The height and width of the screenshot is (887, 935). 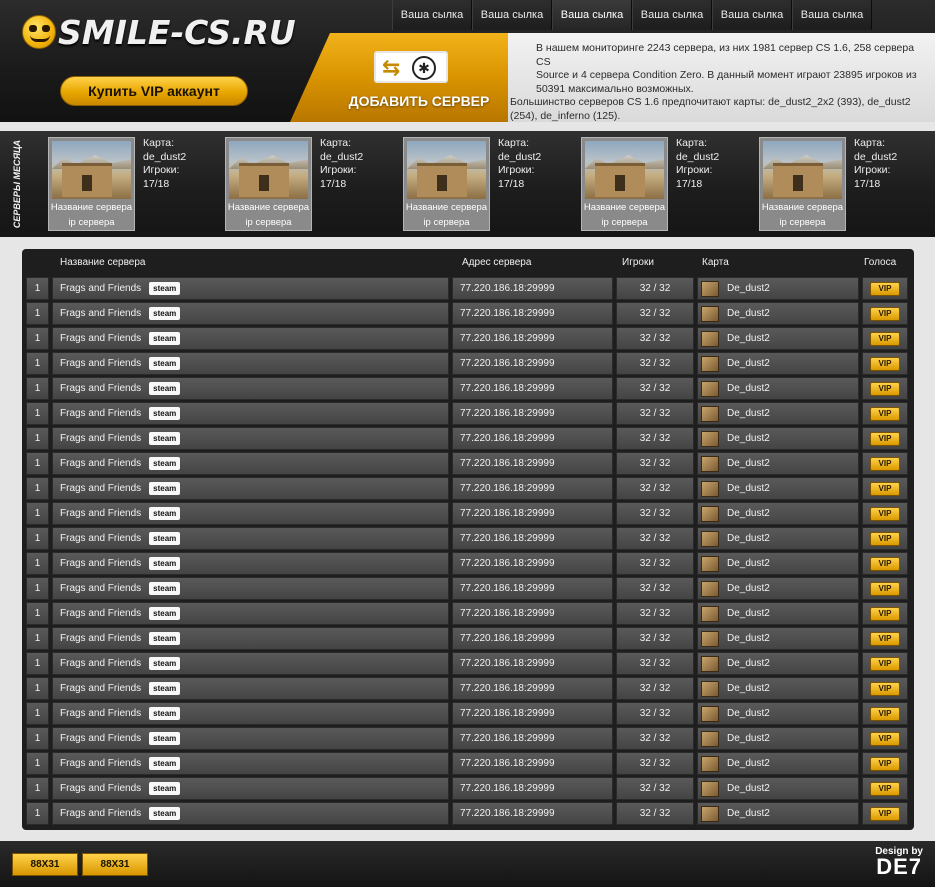 I want to click on top-link-6: Ваша сылка, so click(x=832, y=15).